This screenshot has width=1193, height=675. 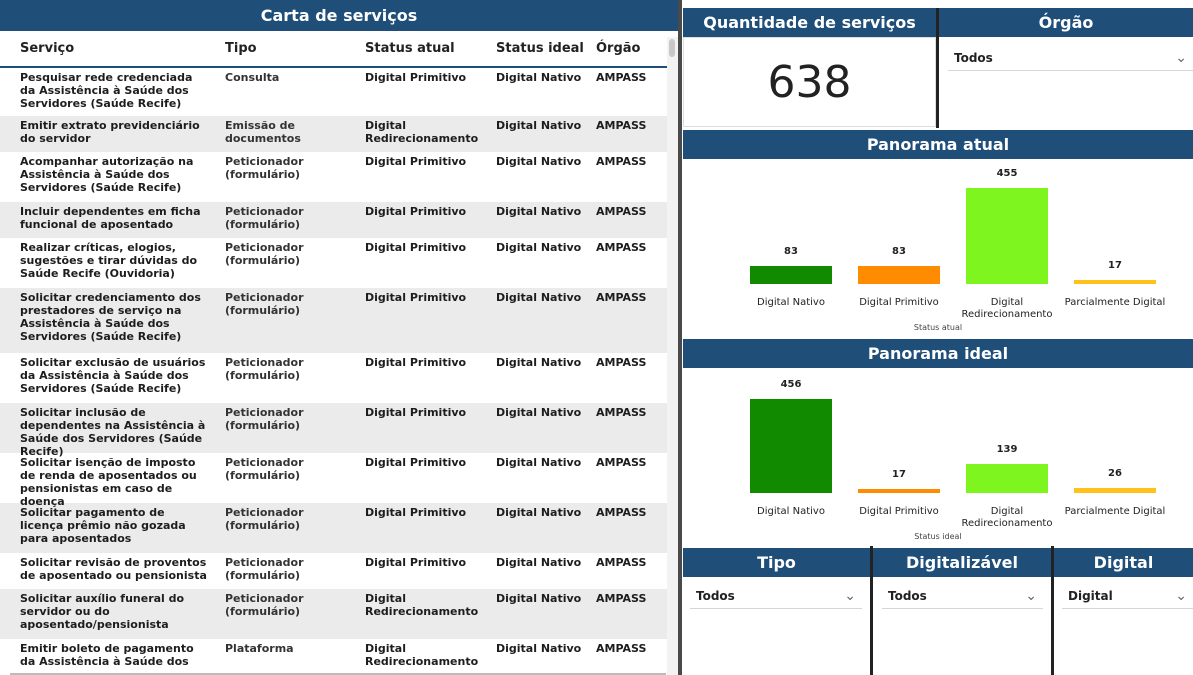 I want to click on x-axis-title: Status ideal, so click(x=938, y=536).